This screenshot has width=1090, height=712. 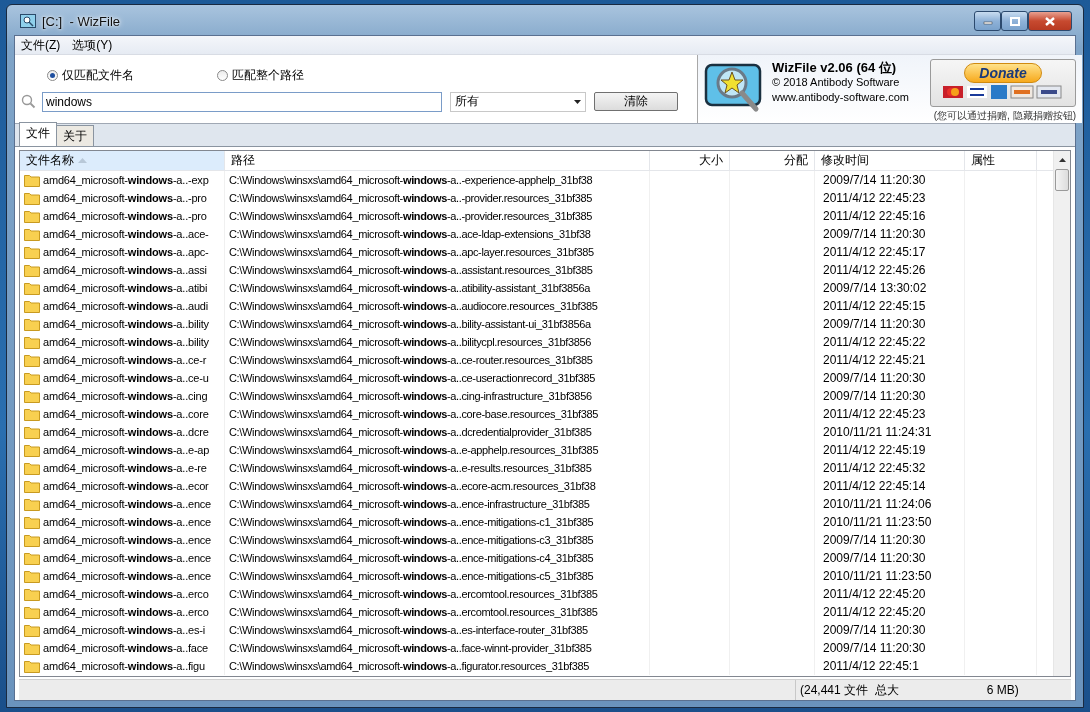 What do you see at coordinates (126, 324) in the screenshot?
I see `file-name: amd64_microsoft-windows-a..bility` at bounding box center [126, 324].